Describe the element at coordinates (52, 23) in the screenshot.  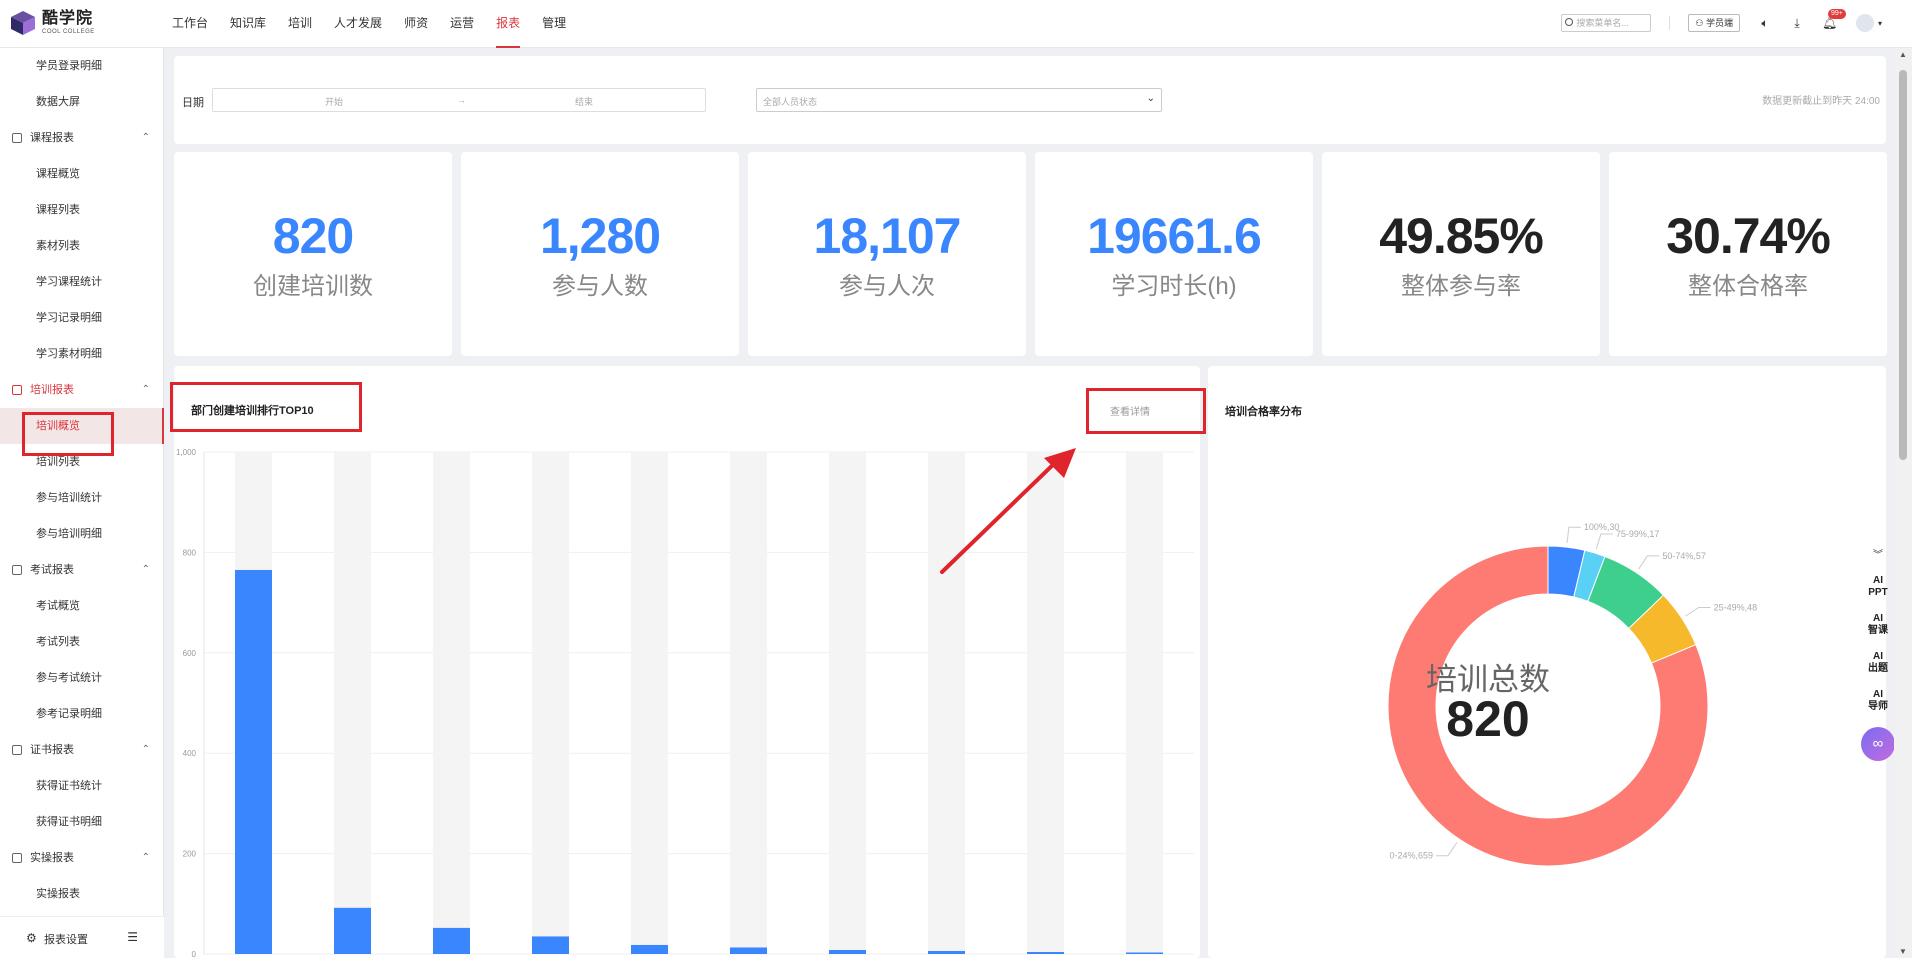
I see `logo: 酷学院 COOL COLLEGE` at that location.